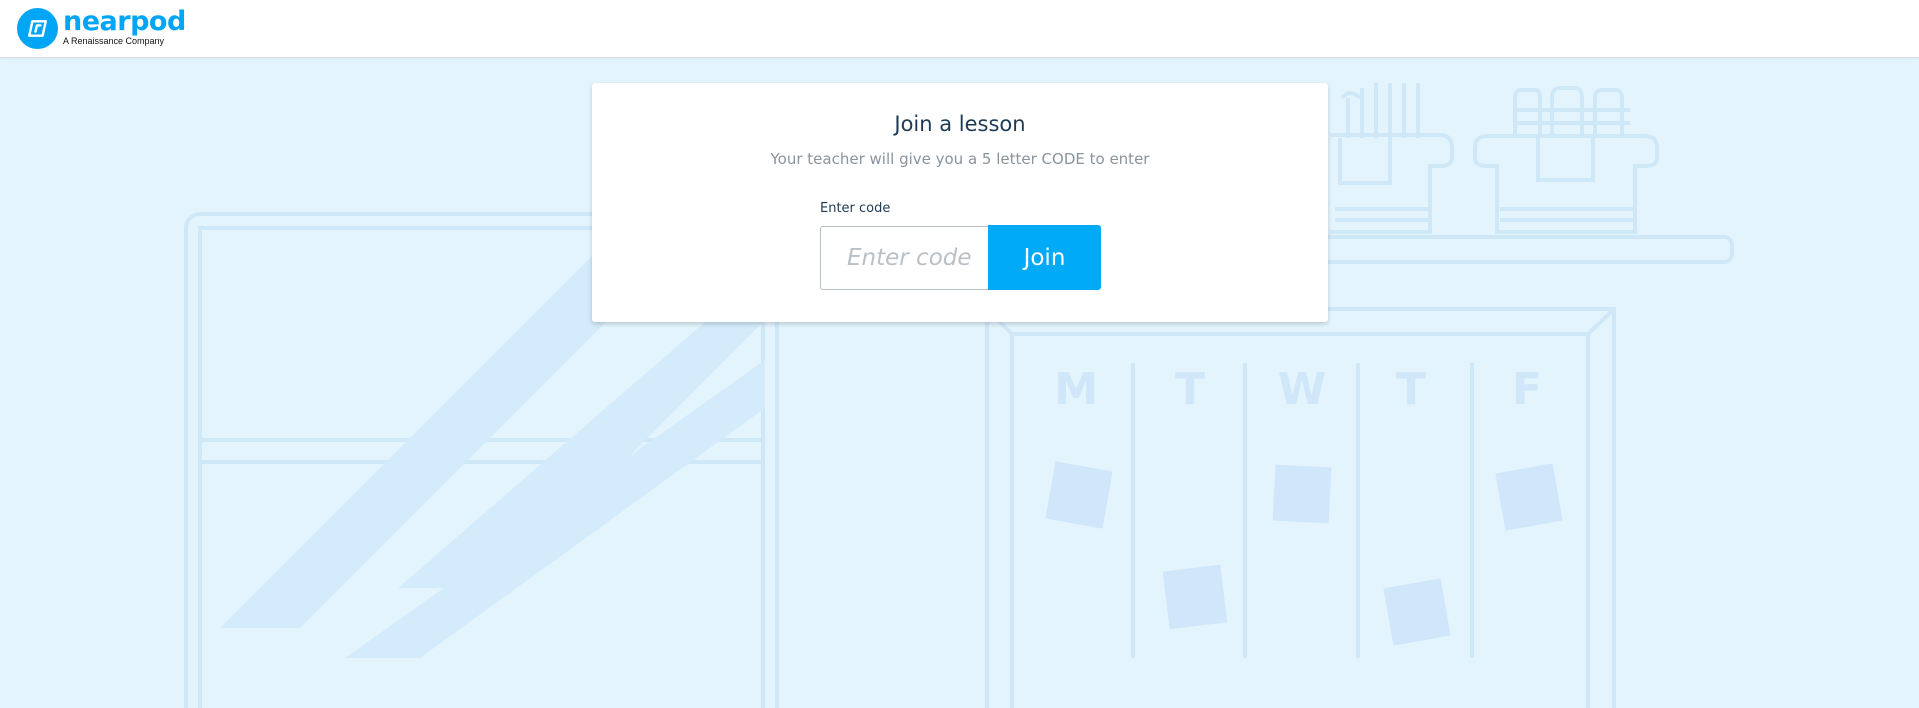  Describe the element at coordinates (124, 21) in the screenshot. I see `logo-wordmark: nearpod` at that location.